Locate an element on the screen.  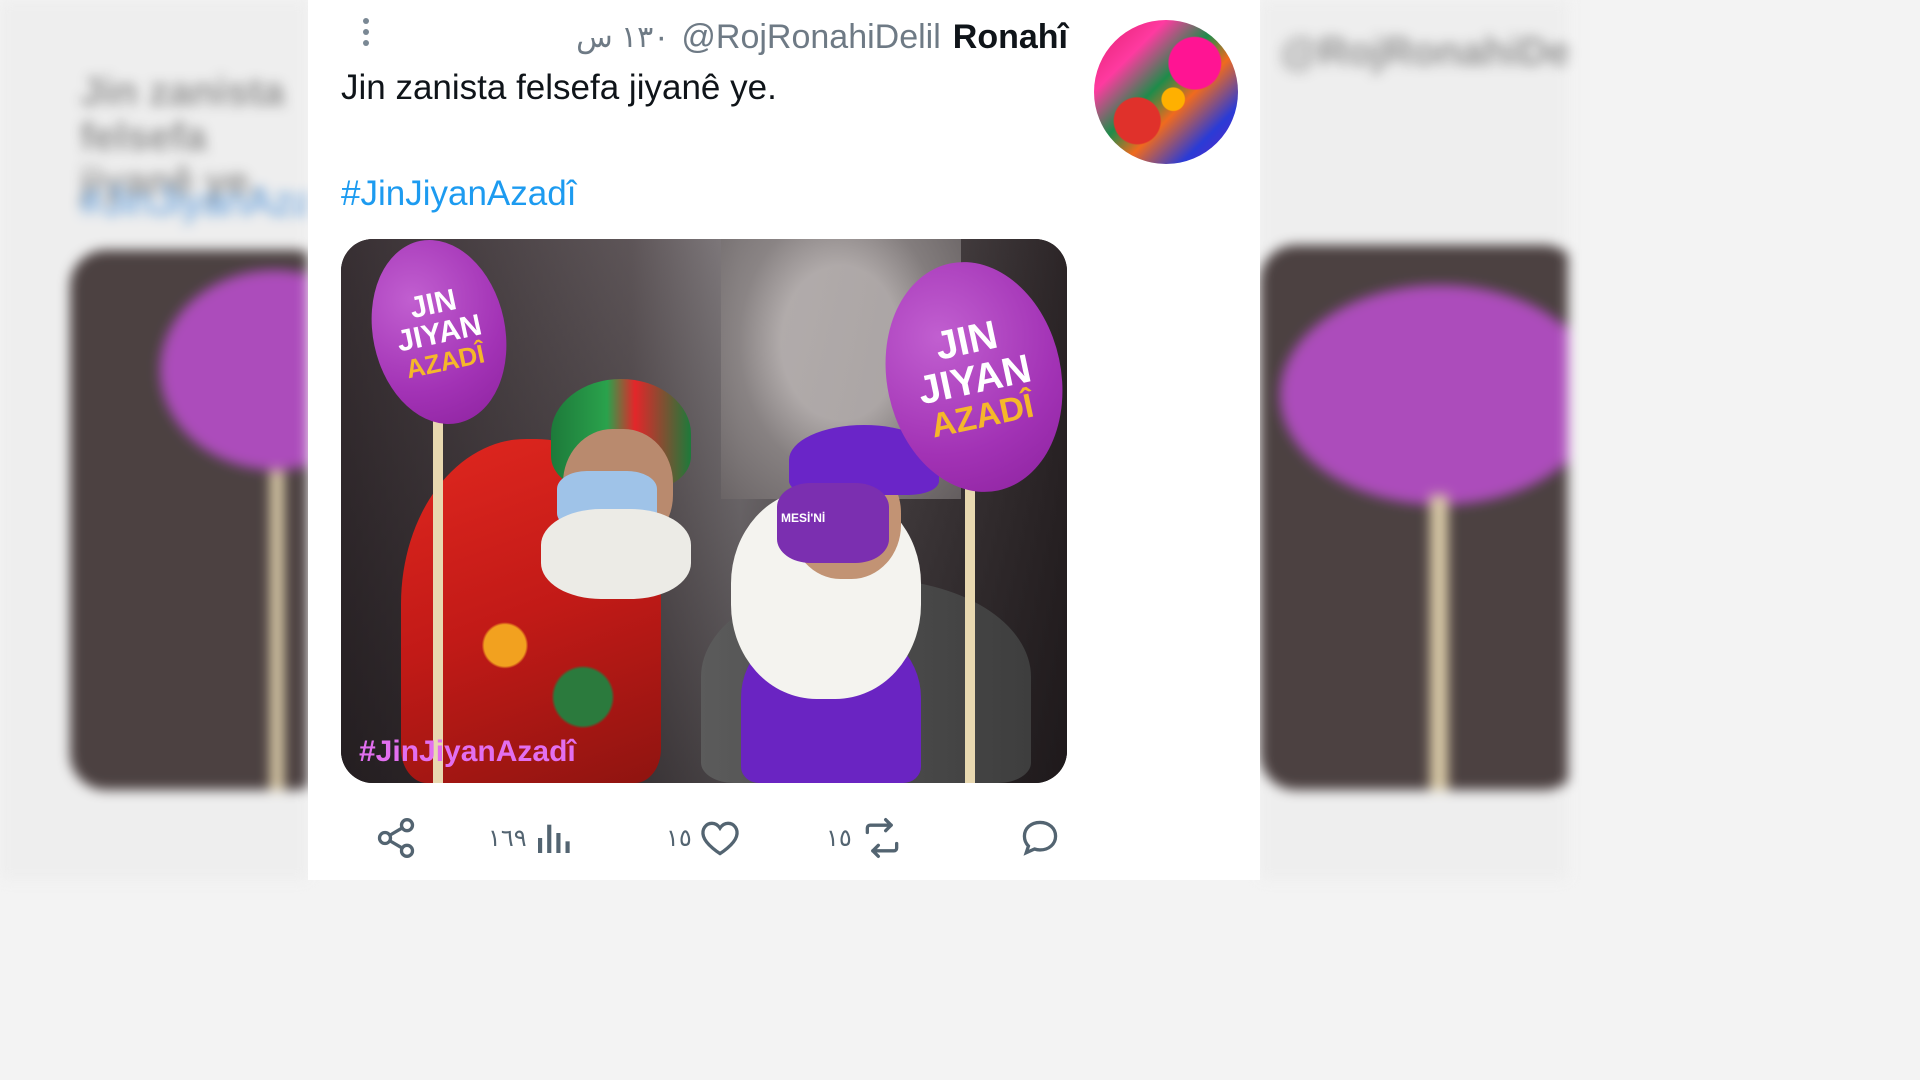
share-button is located at coordinates (396, 838).